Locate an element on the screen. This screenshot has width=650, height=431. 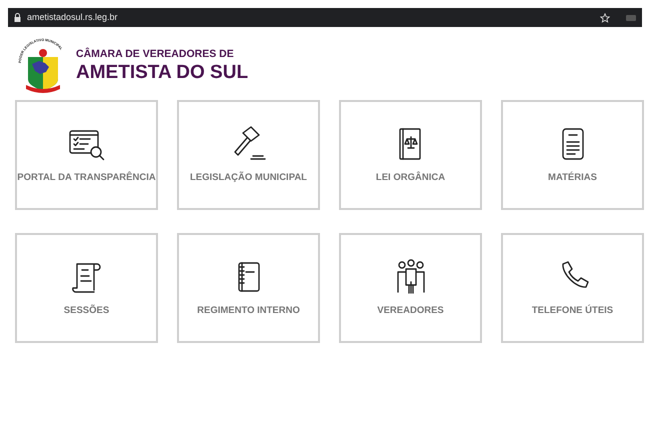
menu-card: VEREADORES is located at coordinates (410, 288).